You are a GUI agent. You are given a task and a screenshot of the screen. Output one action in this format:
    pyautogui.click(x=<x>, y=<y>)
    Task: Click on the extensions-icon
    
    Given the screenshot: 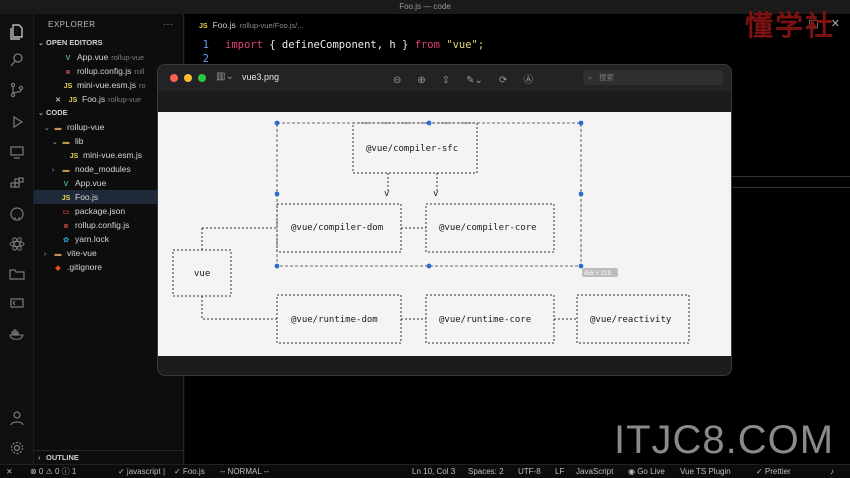 What is the action you would take?
    pyautogui.click(x=17, y=184)
    